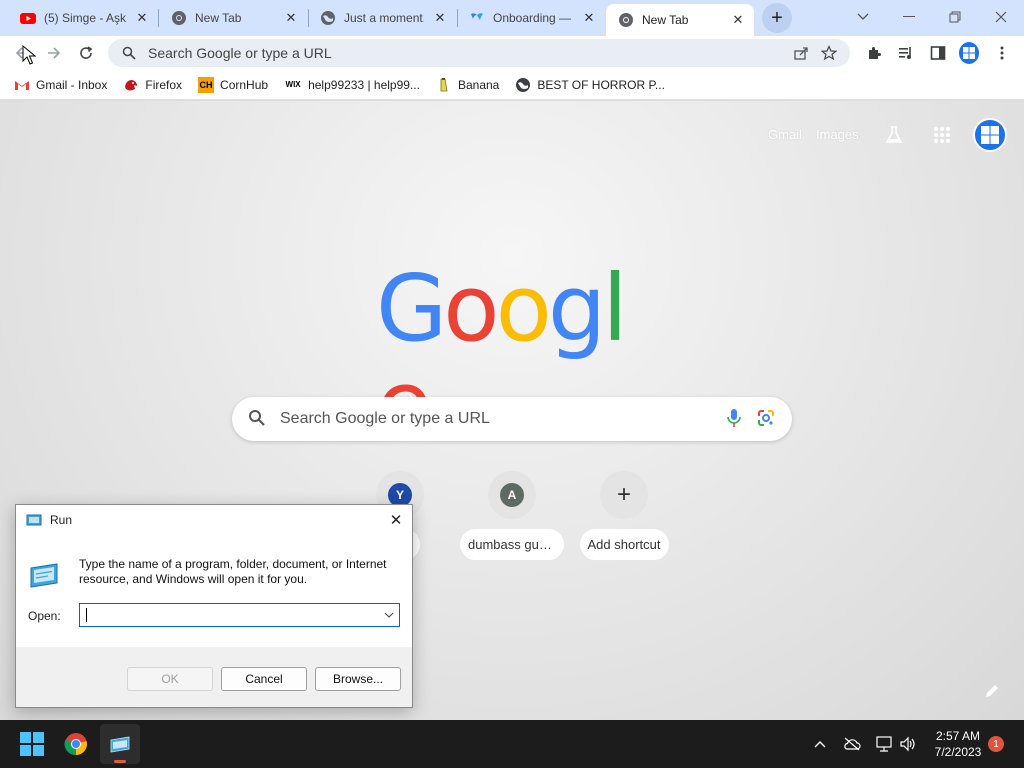 The width and height of the screenshot is (1024, 768). I want to click on gmail-link: Gmail, so click(785, 134).